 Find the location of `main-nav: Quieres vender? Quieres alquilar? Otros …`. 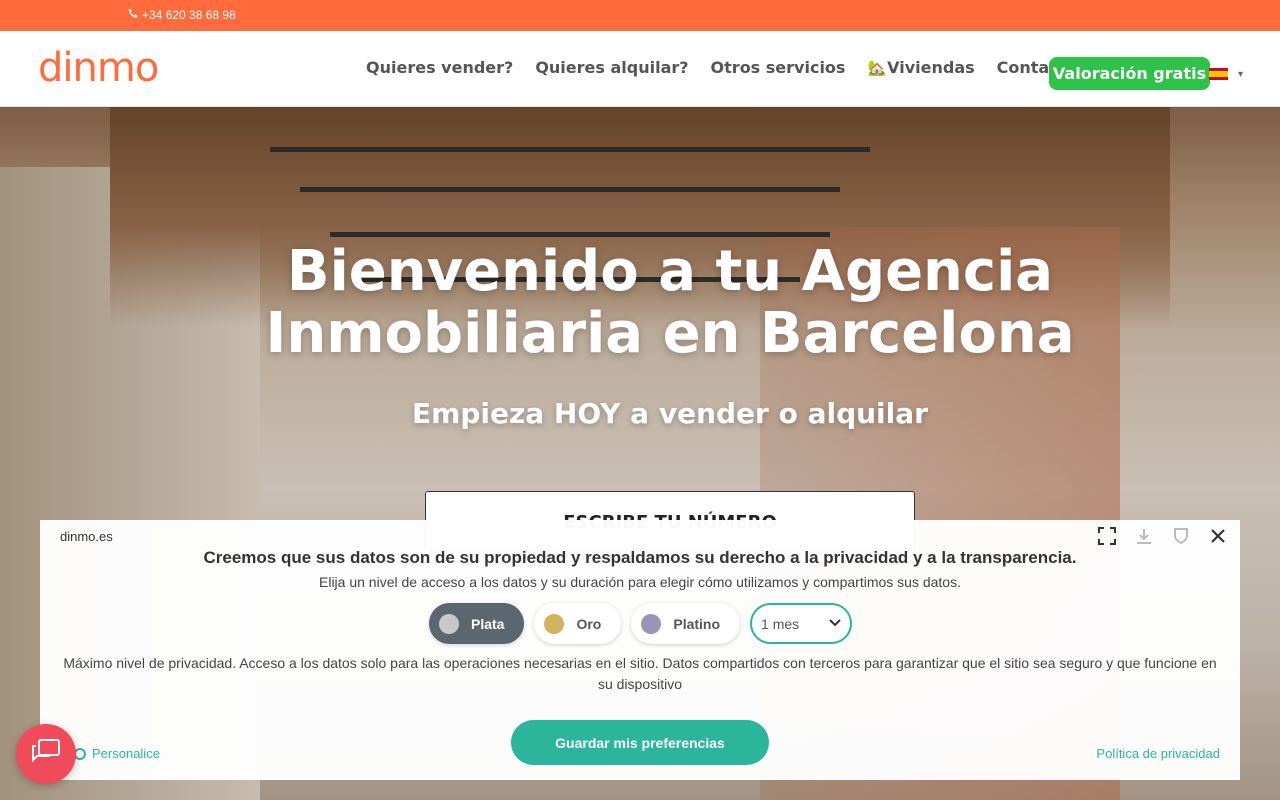

main-nav: Quieres vender? Quieres alquilar? Otros … is located at coordinates (736, 67).